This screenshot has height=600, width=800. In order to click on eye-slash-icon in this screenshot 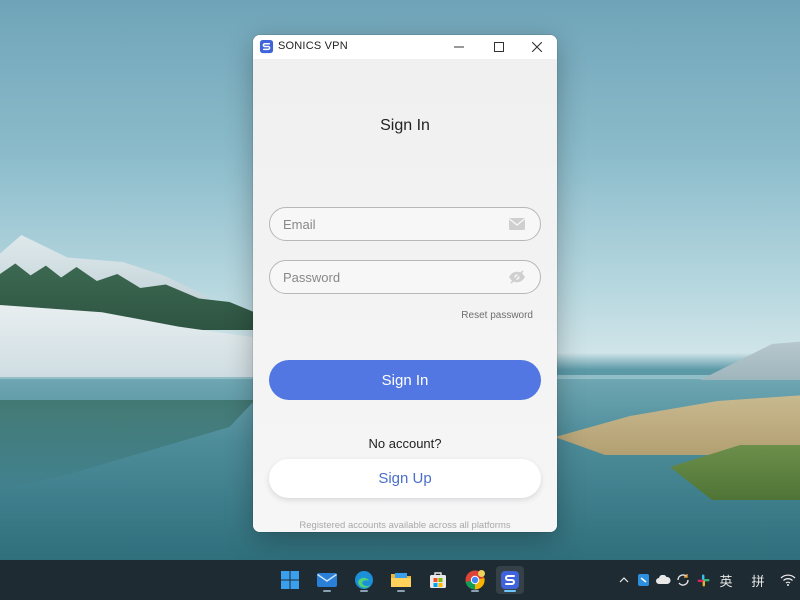, I will do `click(517, 277)`.